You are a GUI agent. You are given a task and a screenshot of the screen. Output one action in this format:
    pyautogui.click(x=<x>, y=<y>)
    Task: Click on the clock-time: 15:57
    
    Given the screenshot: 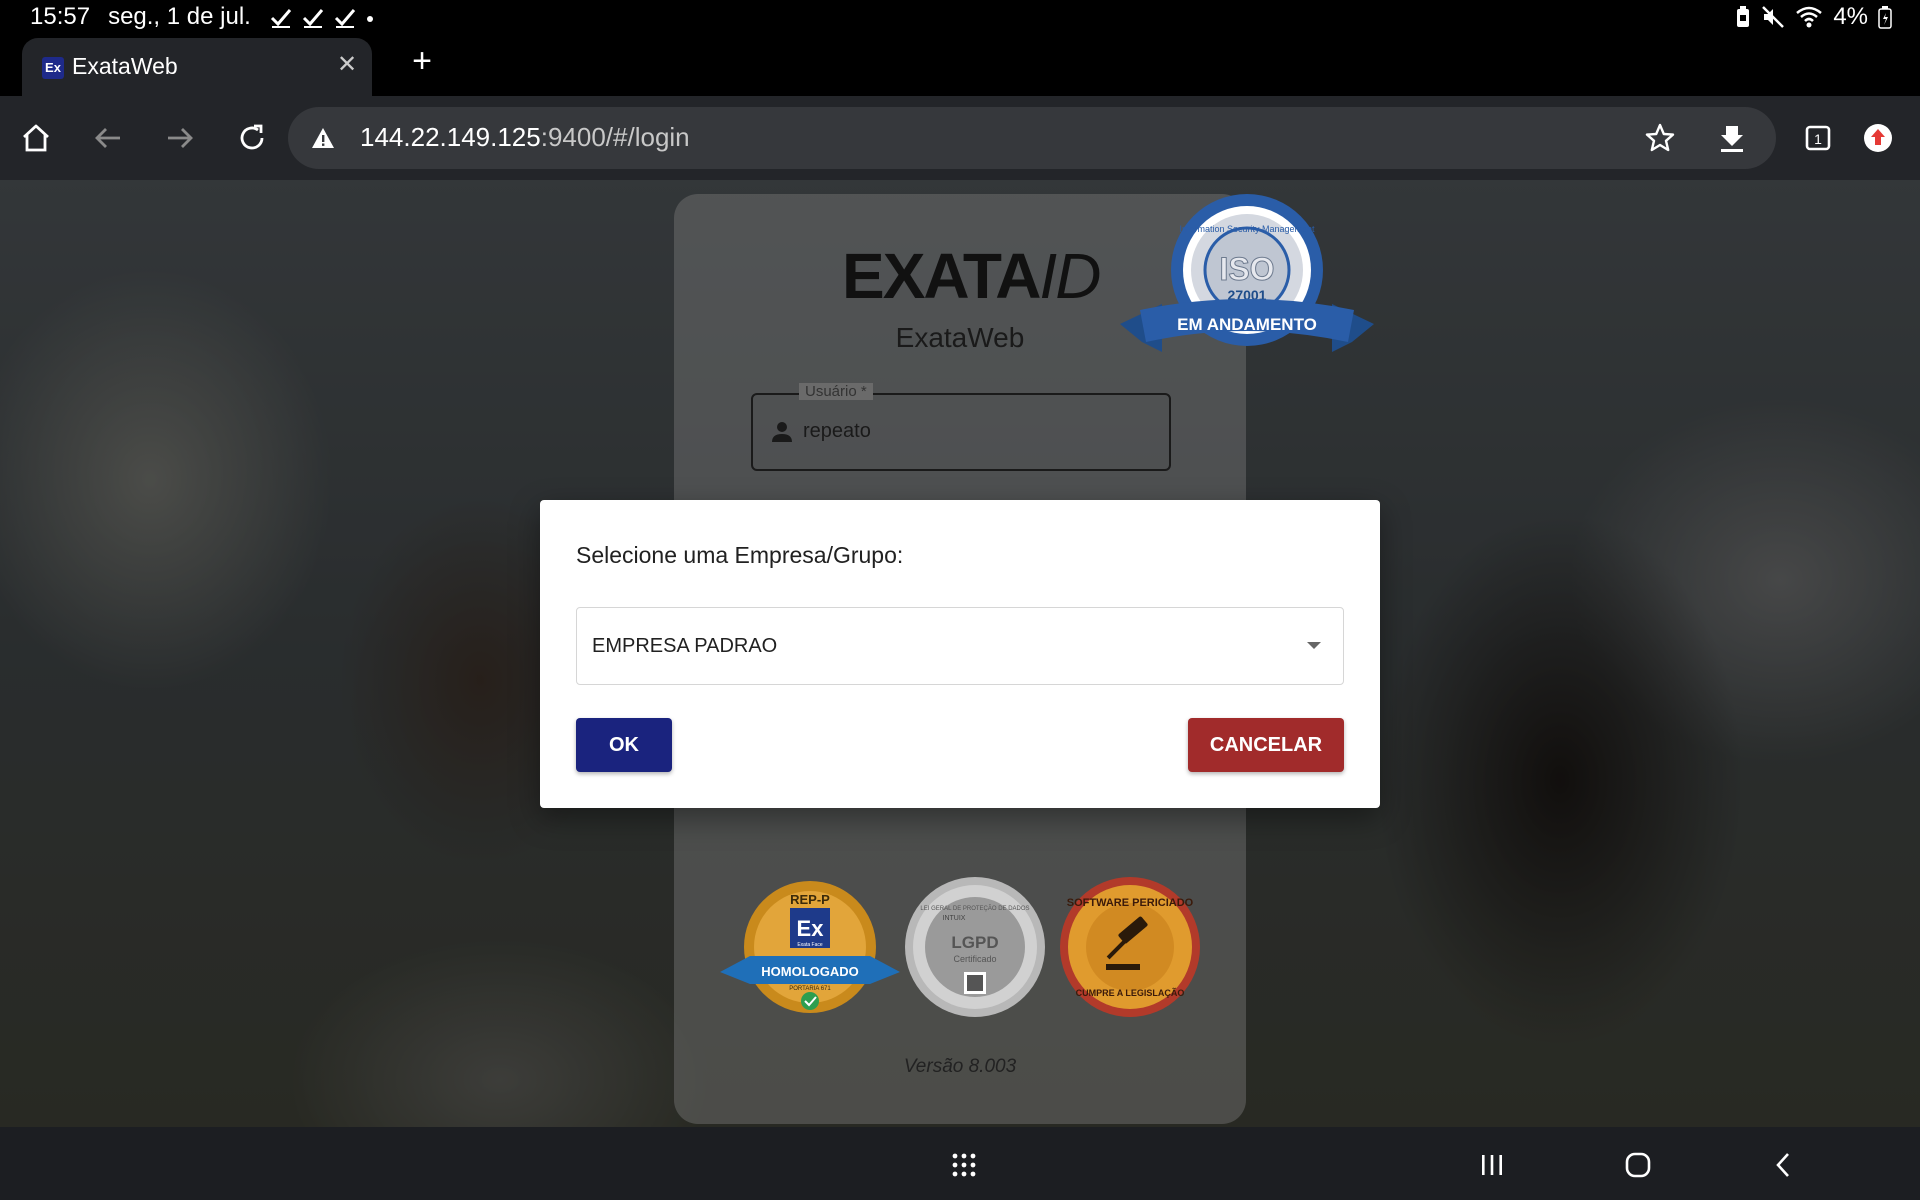 What is the action you would take?
    pyautogui.click(x=60, y=16)
    